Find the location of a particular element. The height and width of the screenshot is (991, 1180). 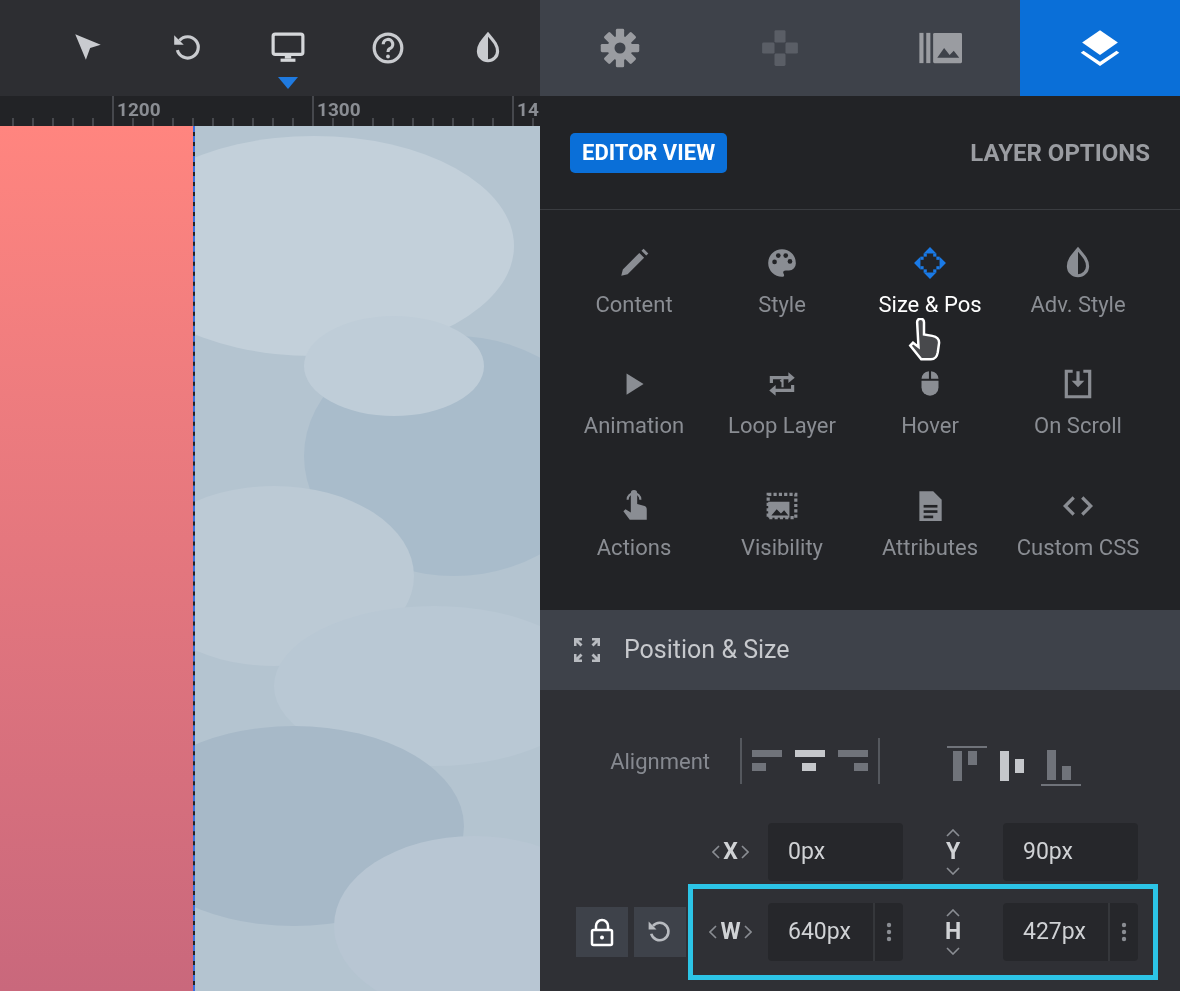

axis-label: X is located at coordinates (730, 852).